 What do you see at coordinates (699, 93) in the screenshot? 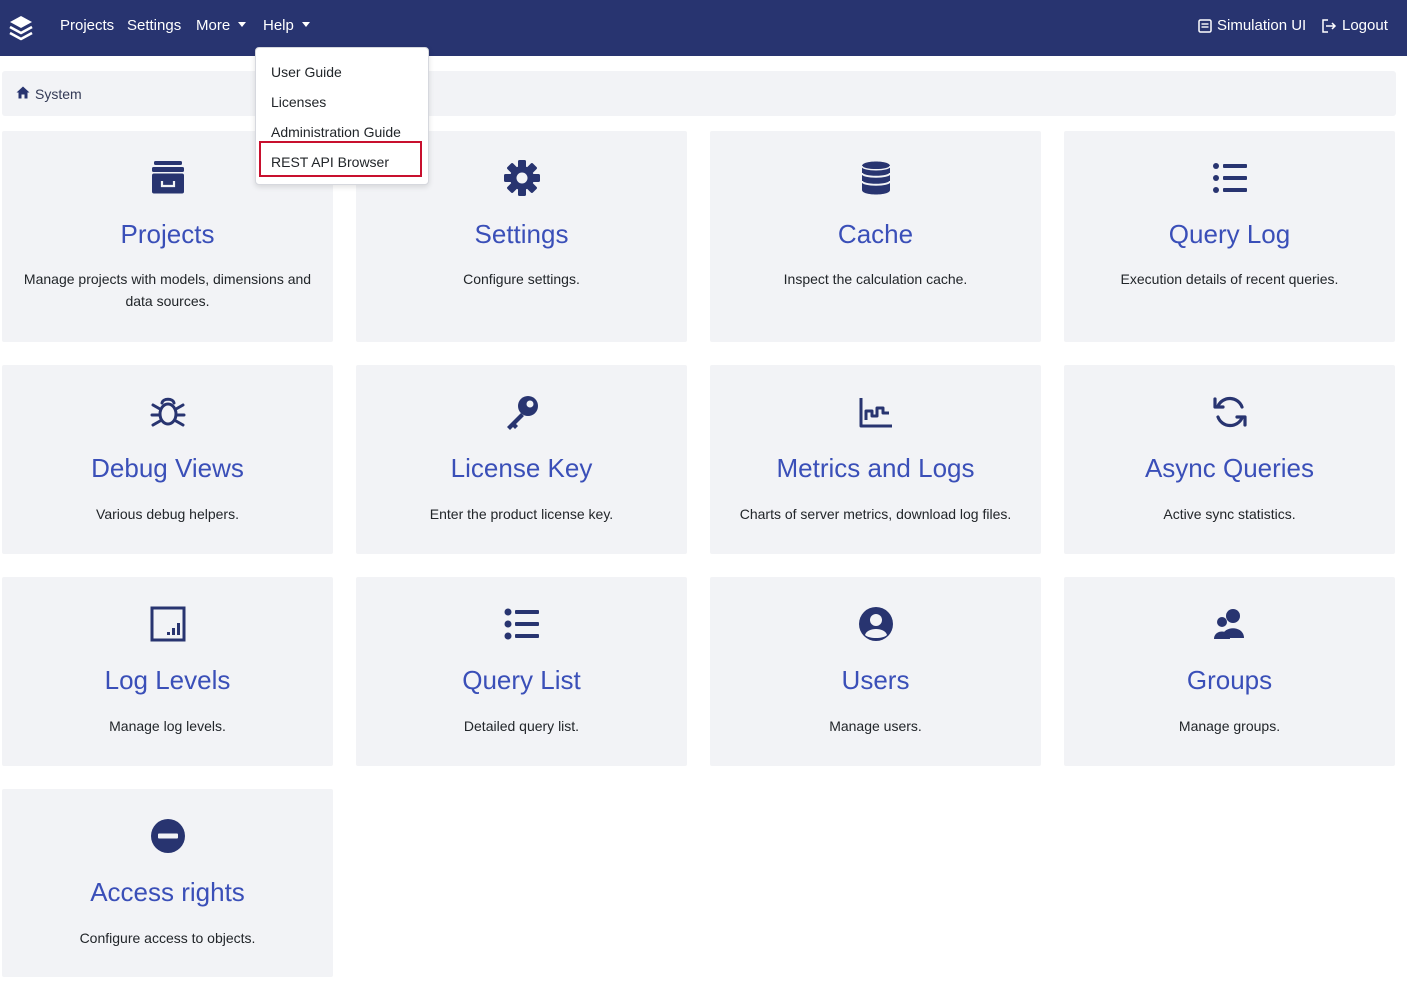
I see `breadcrumb: System` at bounding box center [699, 93].